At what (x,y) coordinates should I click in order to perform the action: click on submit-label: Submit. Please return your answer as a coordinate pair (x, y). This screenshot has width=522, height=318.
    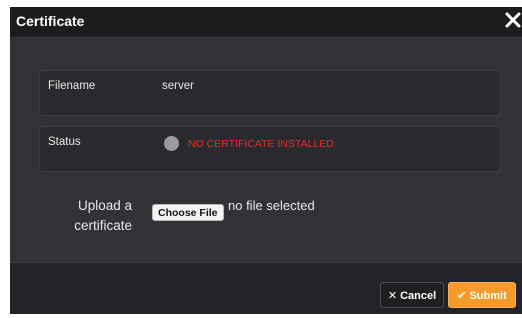
    Looking at the image, I should click on (488, 296).